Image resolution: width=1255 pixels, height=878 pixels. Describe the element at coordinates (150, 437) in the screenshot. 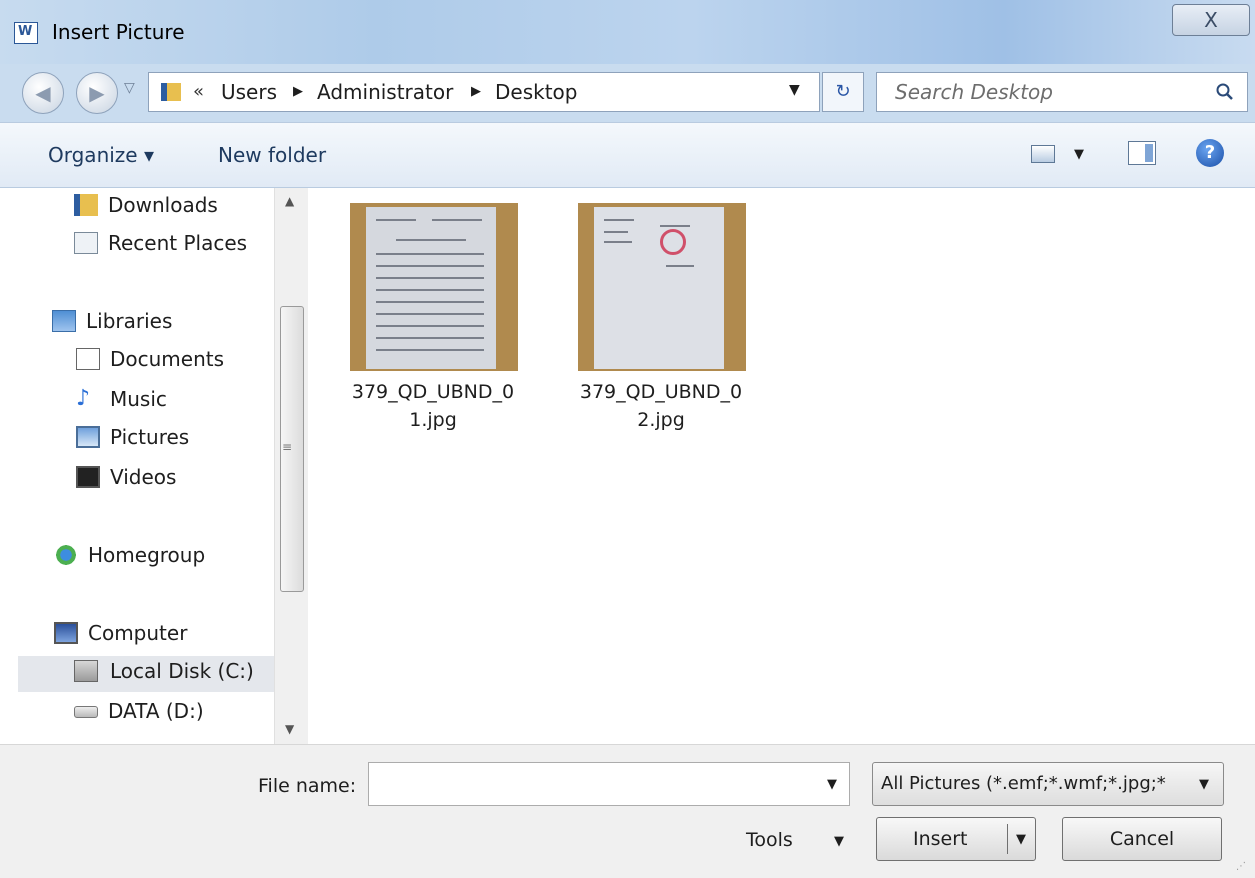

I see `sidebar-item-label: Pictures` at that location.